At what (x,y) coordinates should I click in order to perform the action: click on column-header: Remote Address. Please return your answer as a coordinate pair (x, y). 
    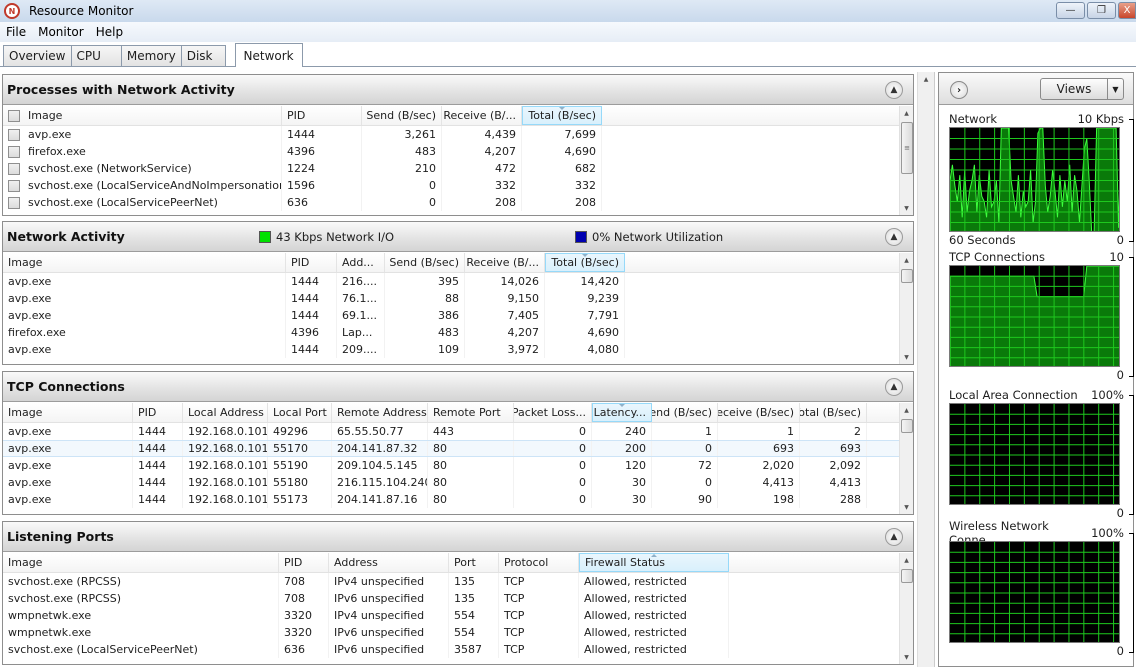
    Looking at the image, I should click on (380, 412).